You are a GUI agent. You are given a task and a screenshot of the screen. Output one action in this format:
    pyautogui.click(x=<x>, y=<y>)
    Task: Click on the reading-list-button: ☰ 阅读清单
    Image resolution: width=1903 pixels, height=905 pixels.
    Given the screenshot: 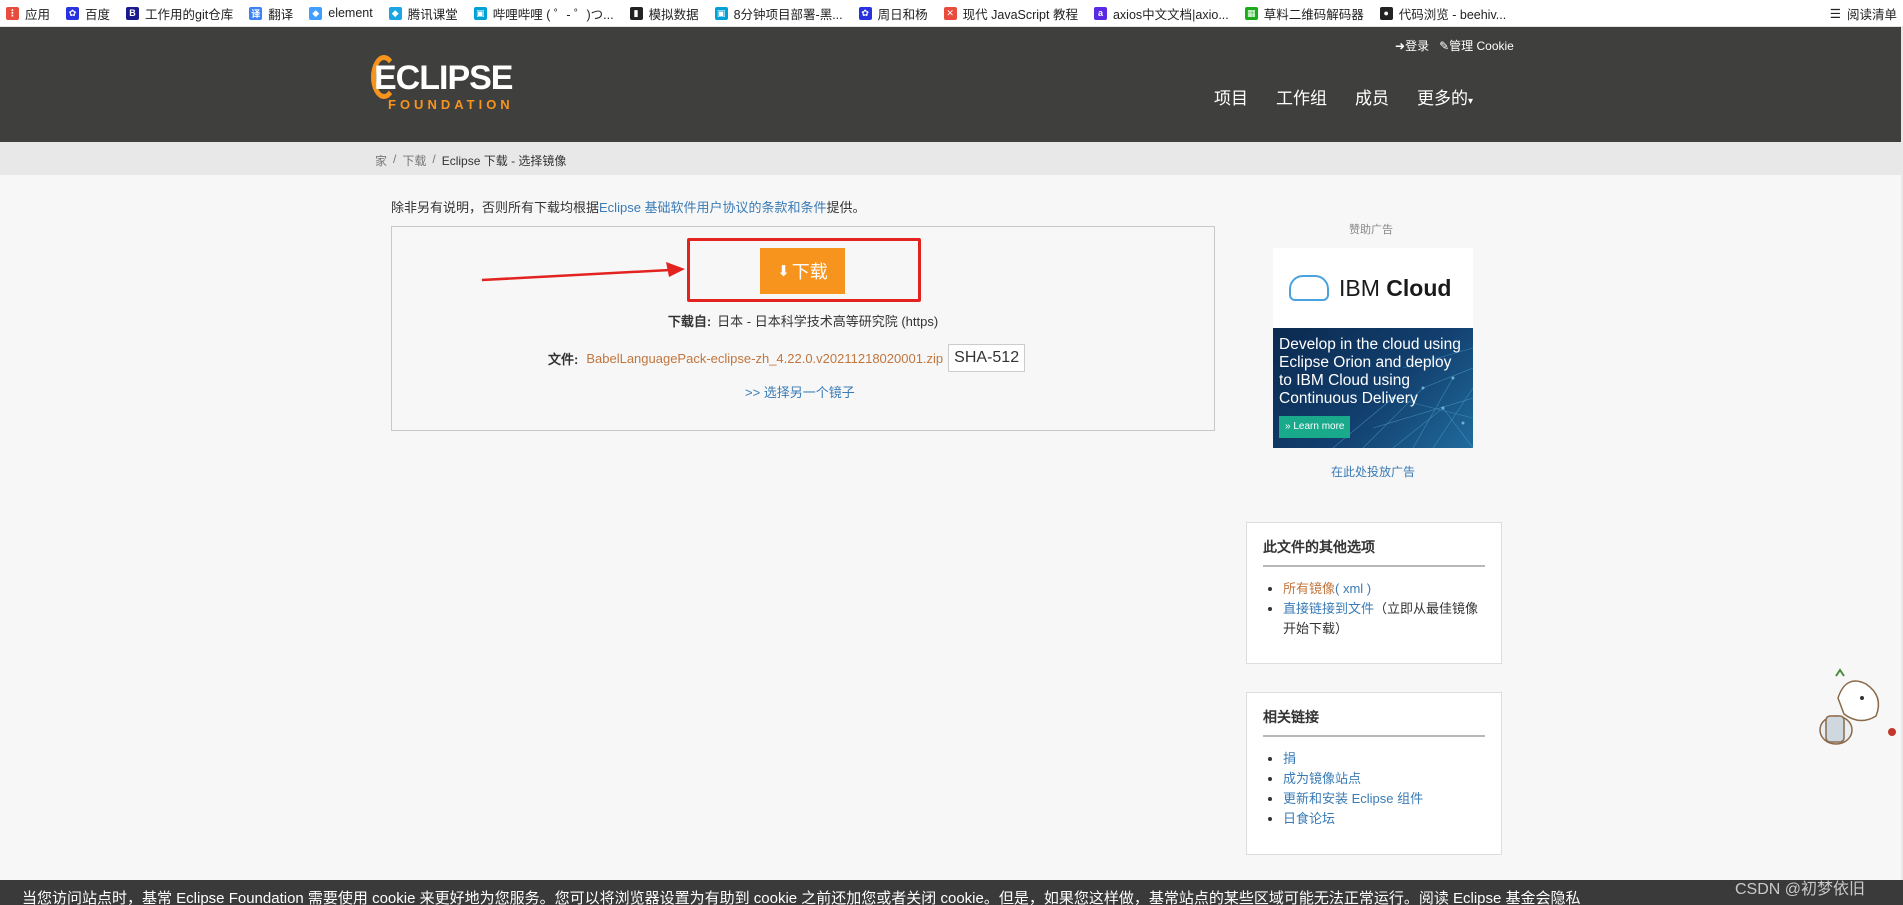 What is the action you would take?
    pyautogui.click(x=1859, y=13)
    